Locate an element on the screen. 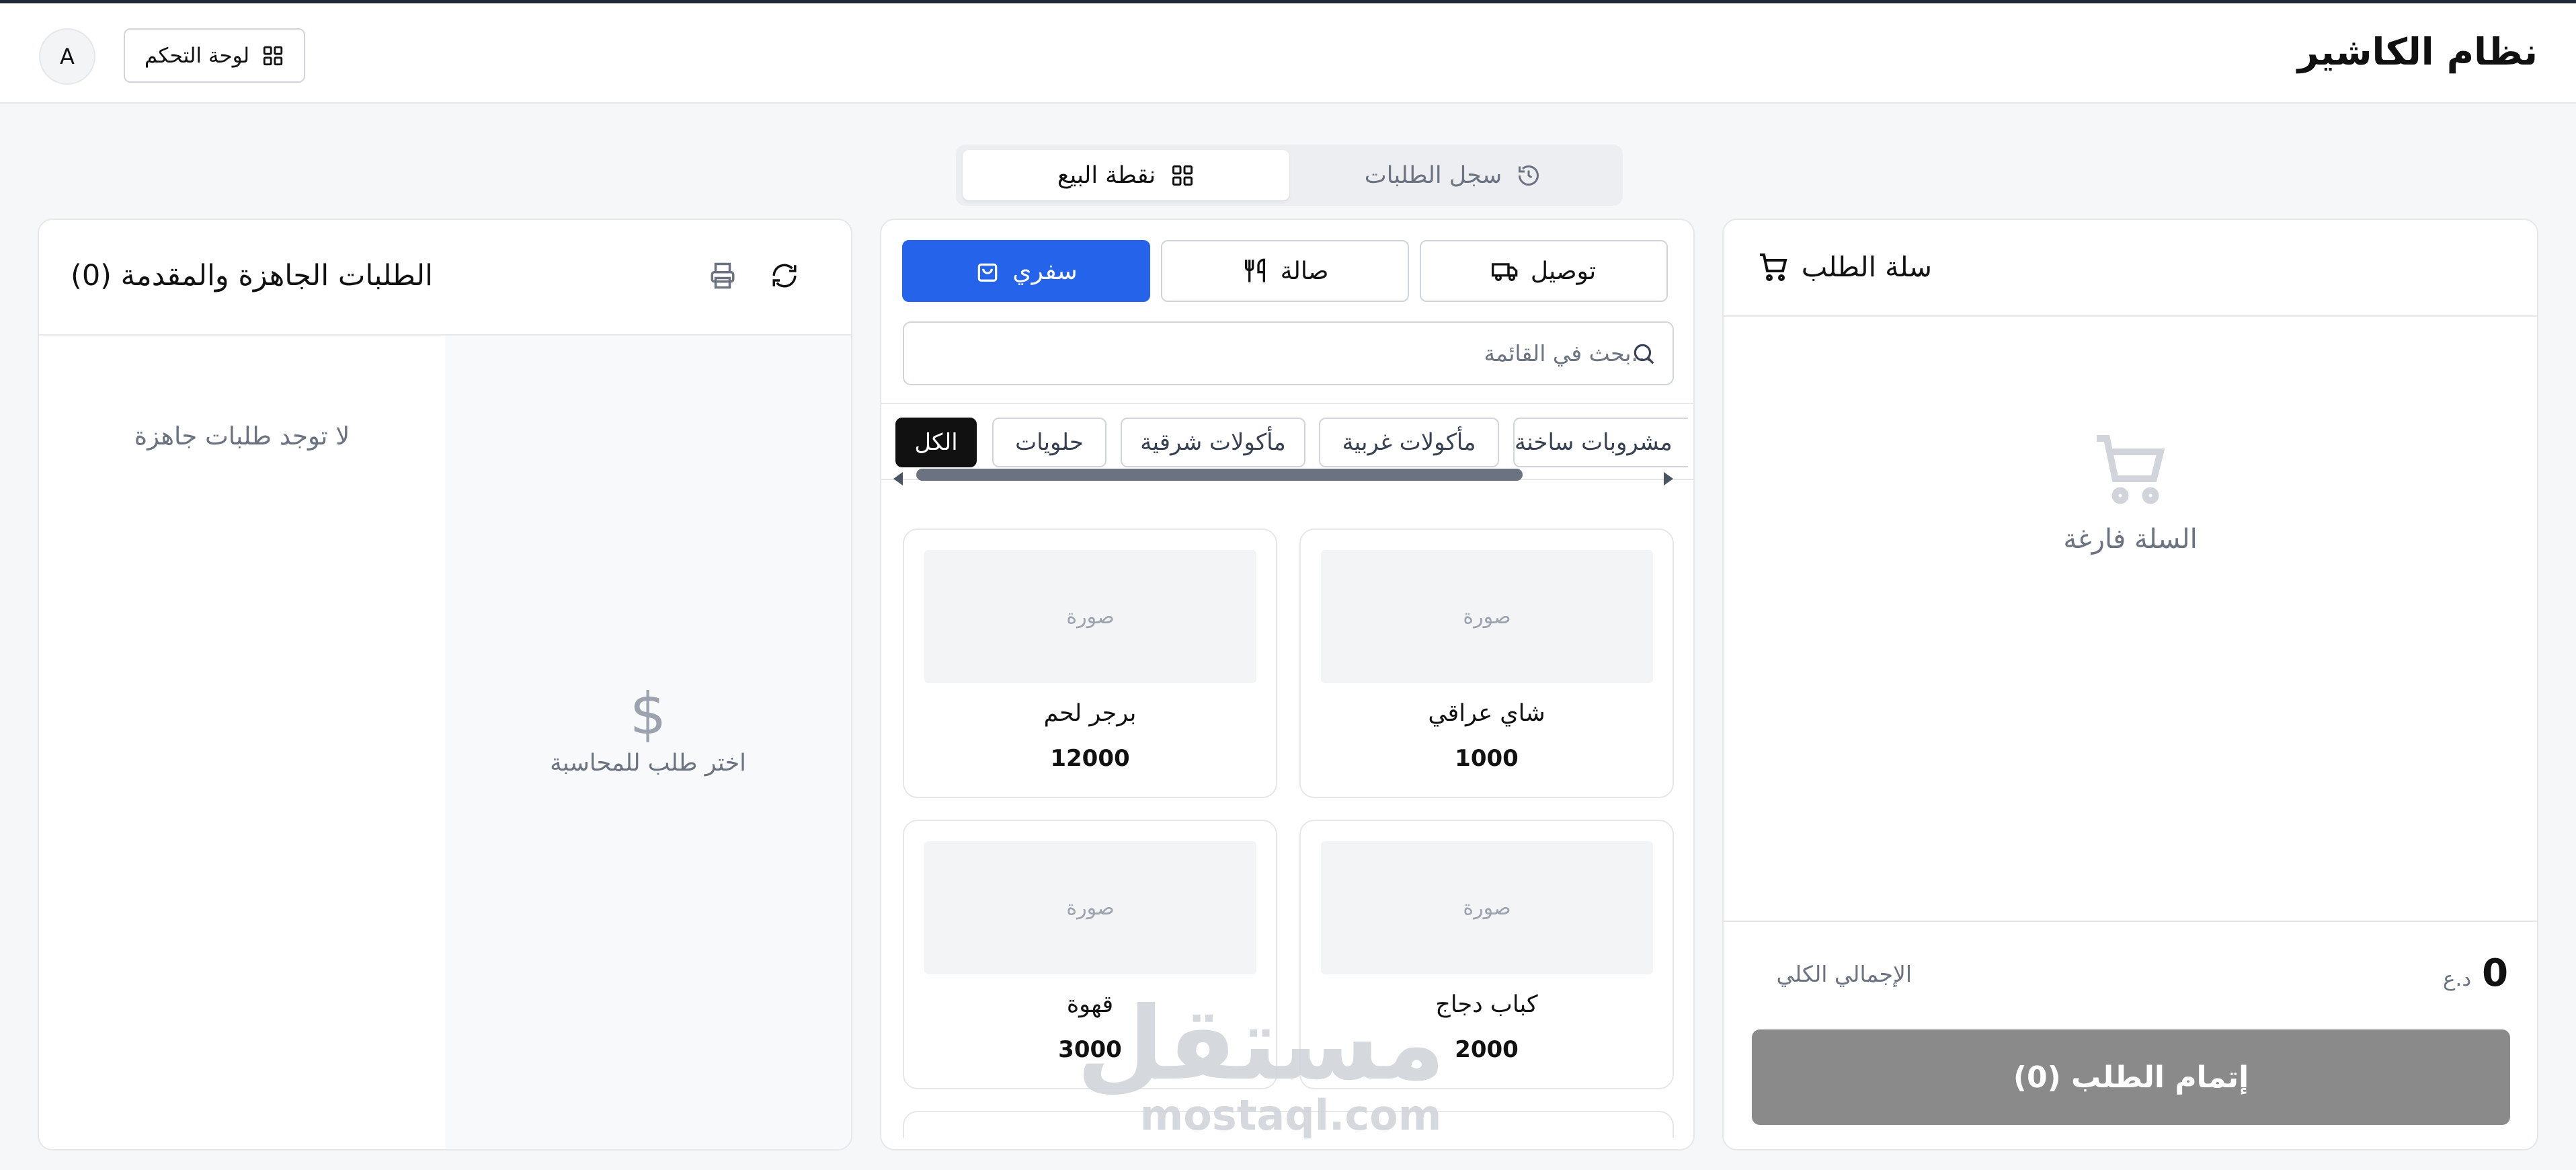 This screenshot has width=2576, height=1170. mostaql-watermark: مستقل mostaql.com is located at coordinates (1260, 1063).